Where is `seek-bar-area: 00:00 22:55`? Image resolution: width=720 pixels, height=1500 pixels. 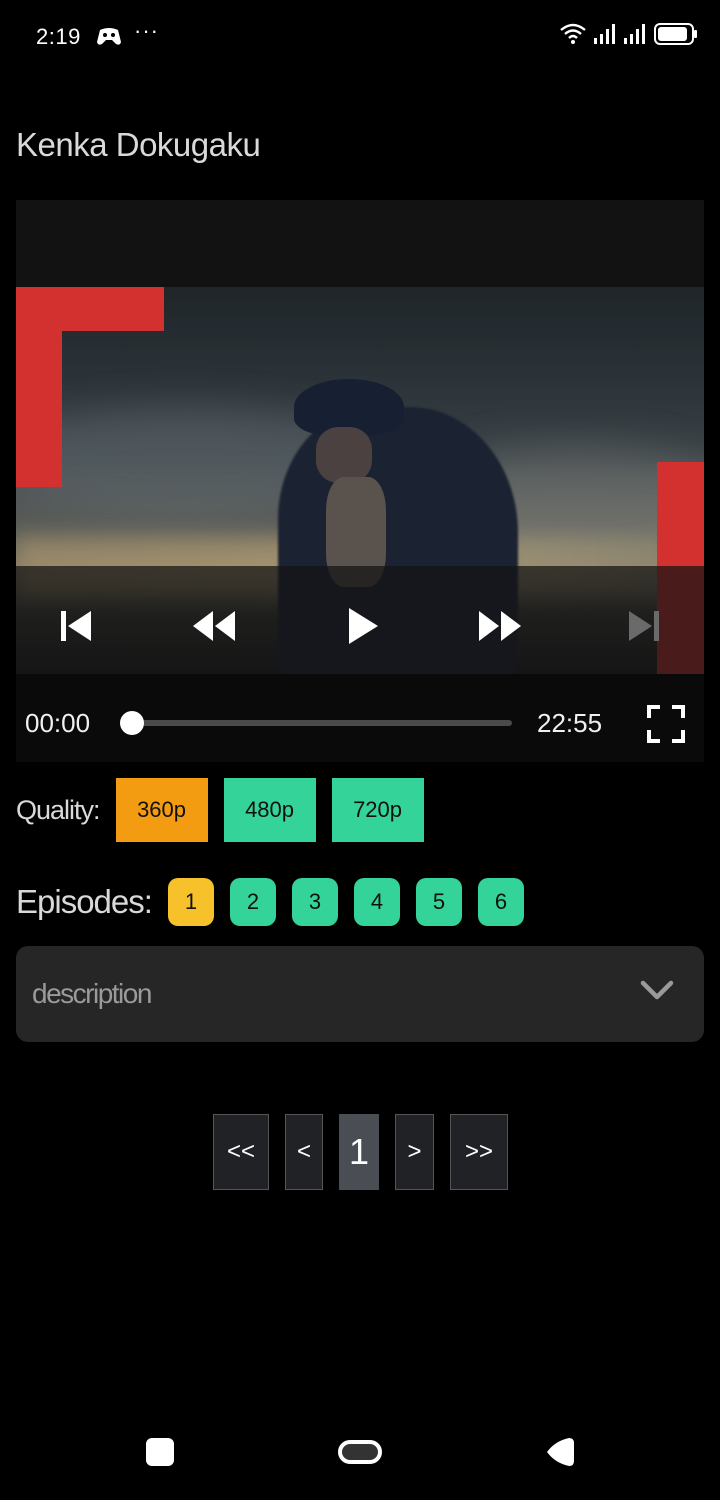
seek-bar-area: 00:00 22:55 is located at coordinates (360, 718).